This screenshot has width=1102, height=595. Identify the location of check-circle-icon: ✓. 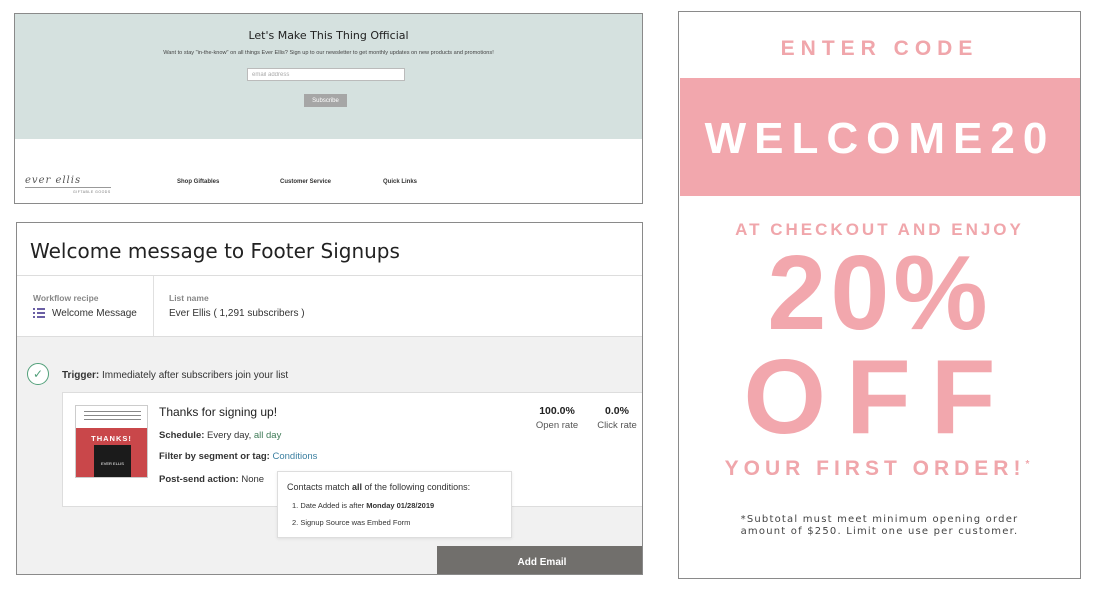
(38, 374).